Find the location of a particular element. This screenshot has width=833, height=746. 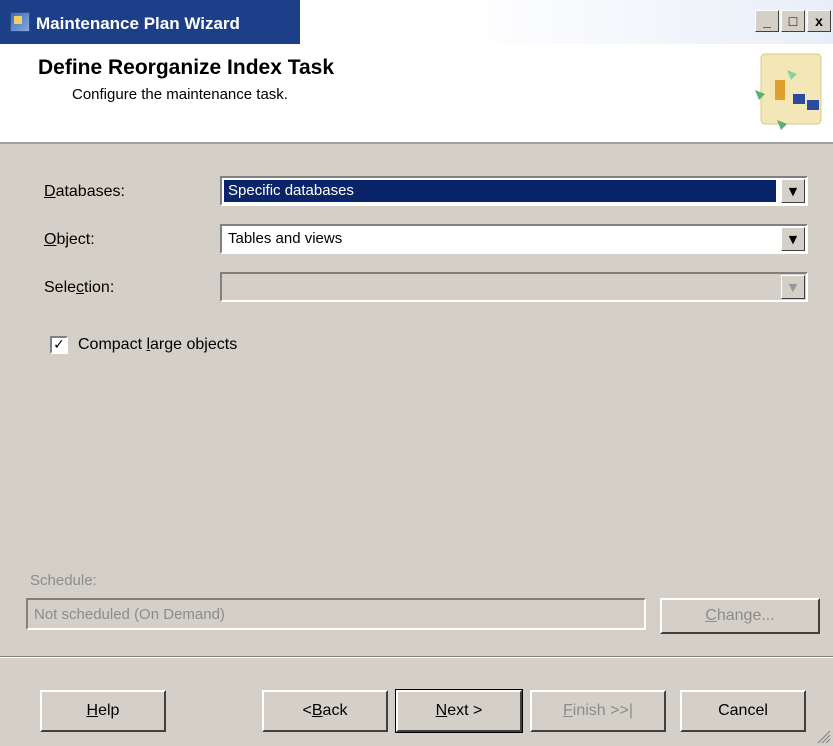

next-button: Next > is located at coordinates (459, 711).